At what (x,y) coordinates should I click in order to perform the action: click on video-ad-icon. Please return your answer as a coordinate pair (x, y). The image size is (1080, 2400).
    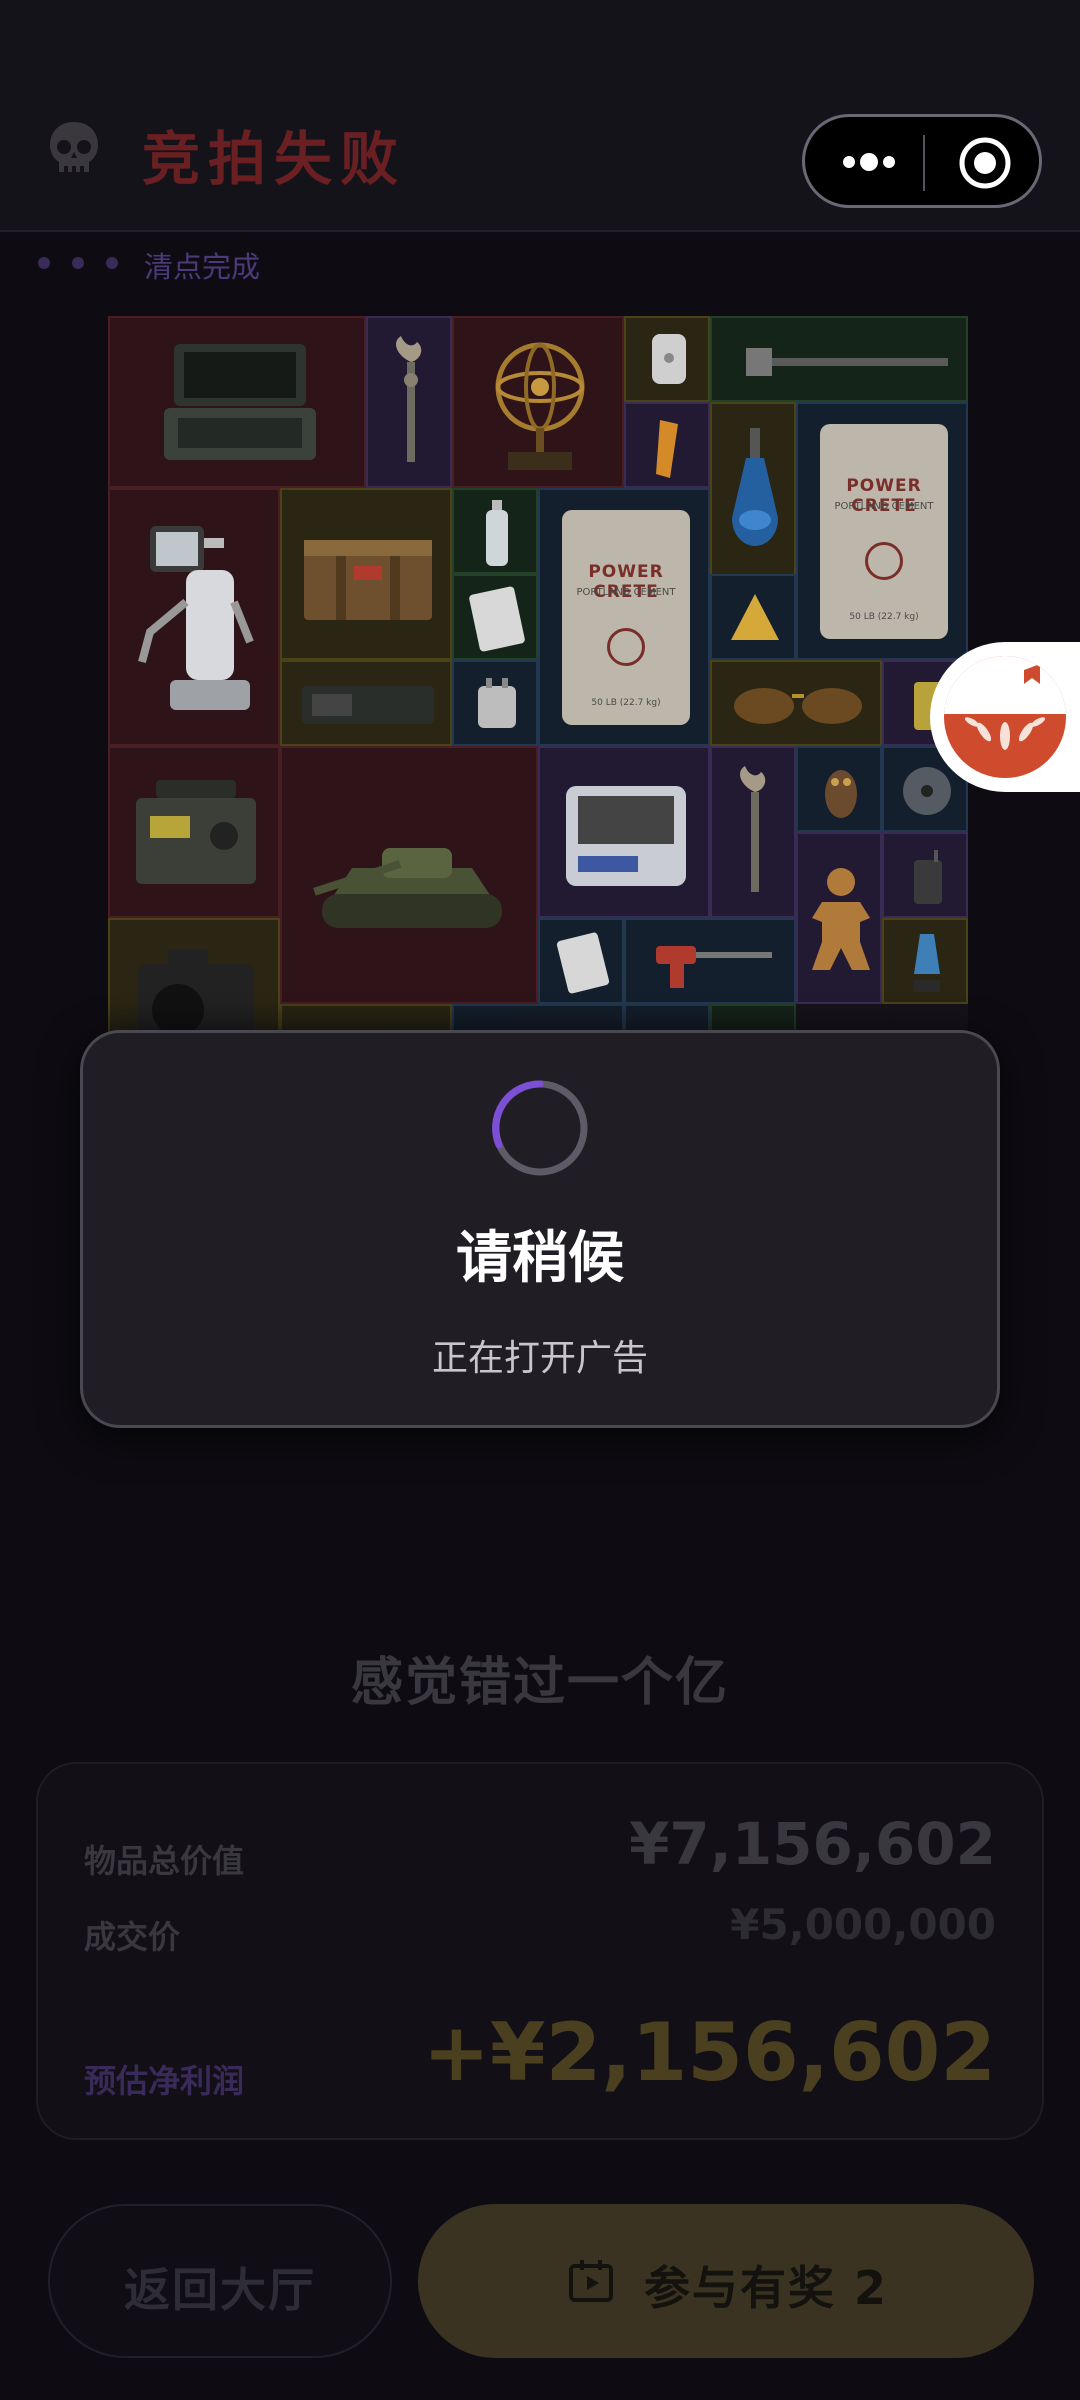
    Looking at the image, I should click on (591, 2281).